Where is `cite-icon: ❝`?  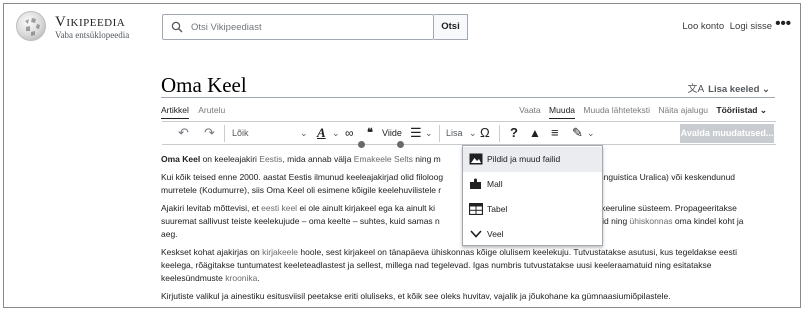 cite-icon: ❝ is located at coordinates (370, 133).